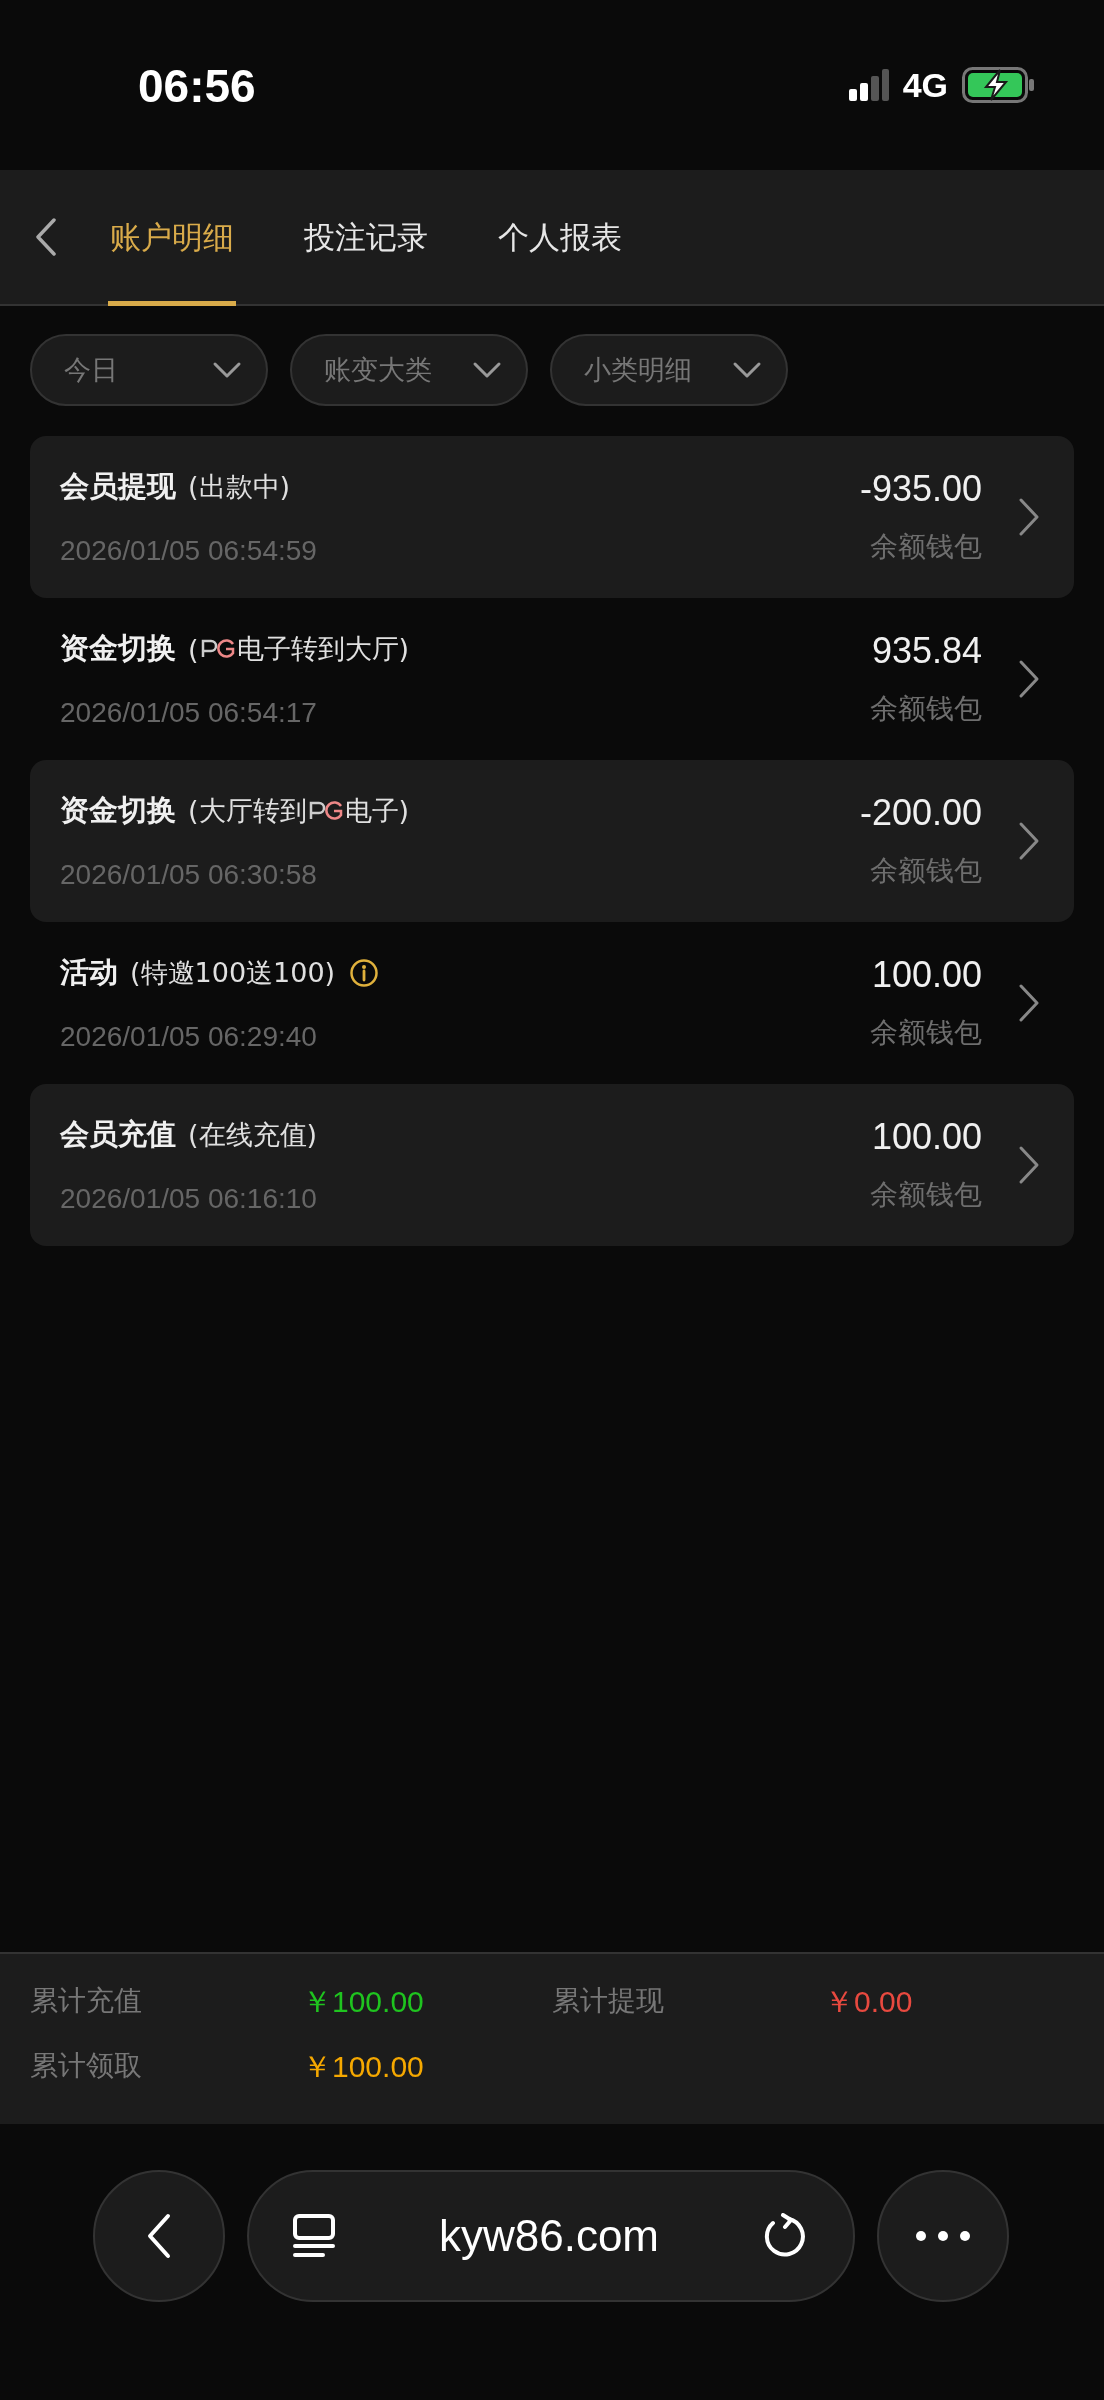 The width and height of the screenshot is (1104, 2400). I want to click on record-date: 2026/01/05 06:54:59, so click(189, 551).